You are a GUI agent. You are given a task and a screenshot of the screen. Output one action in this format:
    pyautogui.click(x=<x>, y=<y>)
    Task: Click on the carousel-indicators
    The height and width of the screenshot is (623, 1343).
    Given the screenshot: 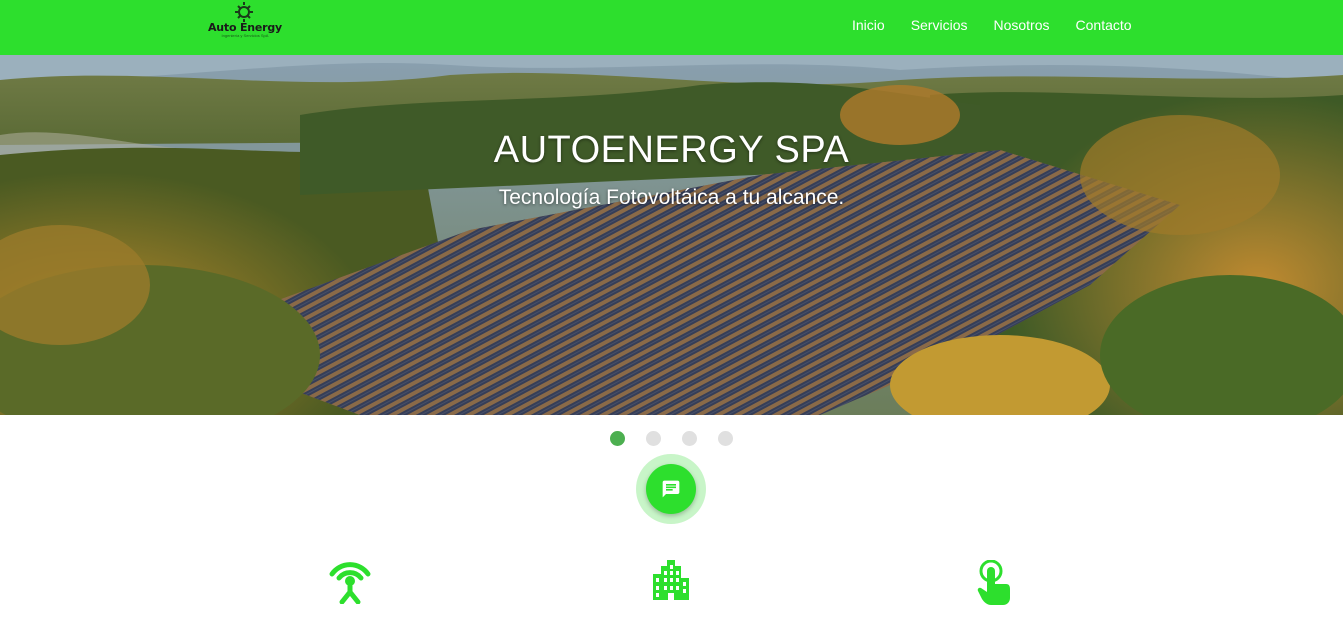 What is the action you would take?
    pyautogui.click(x=682, y=438)
    